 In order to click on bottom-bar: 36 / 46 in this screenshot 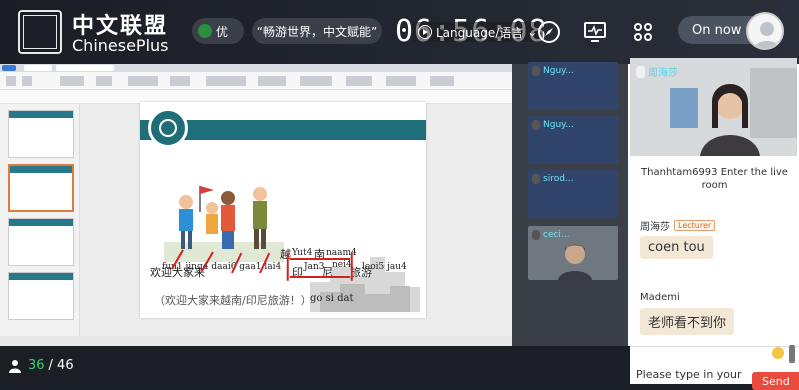, I will do `click(315, 365)`.